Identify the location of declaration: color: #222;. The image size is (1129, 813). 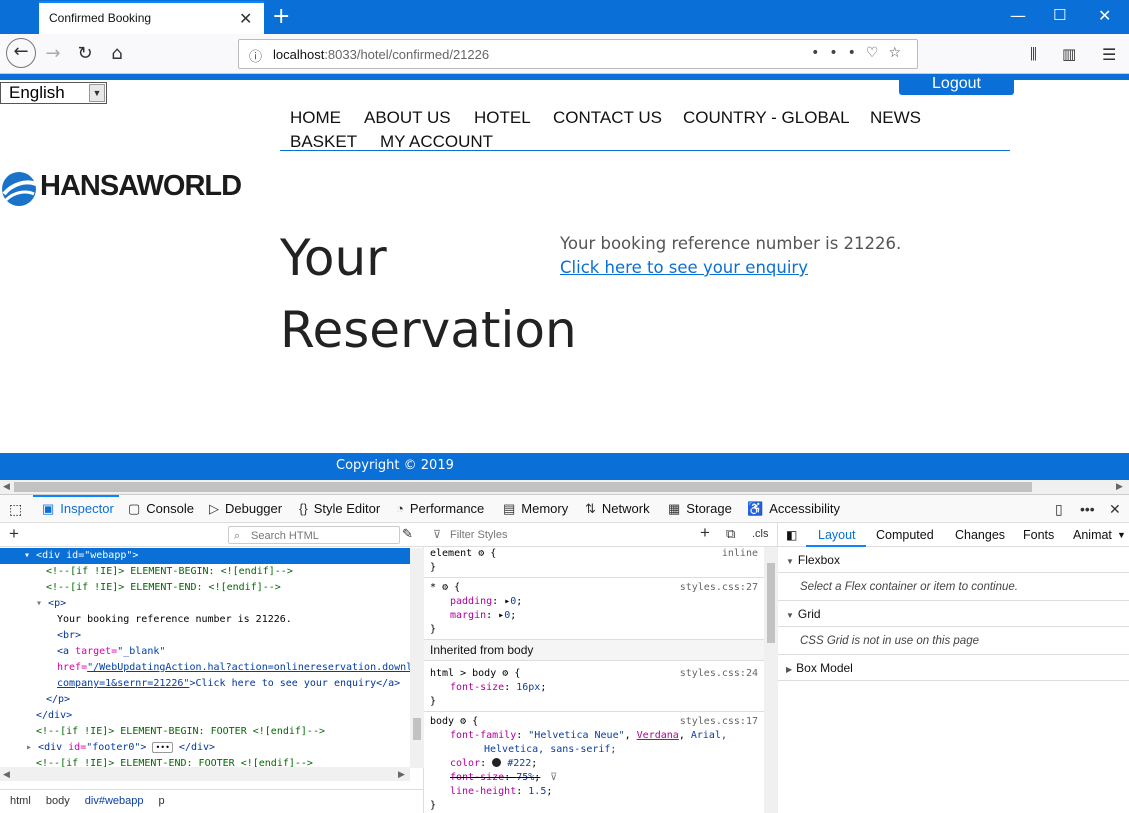
(493, 764).